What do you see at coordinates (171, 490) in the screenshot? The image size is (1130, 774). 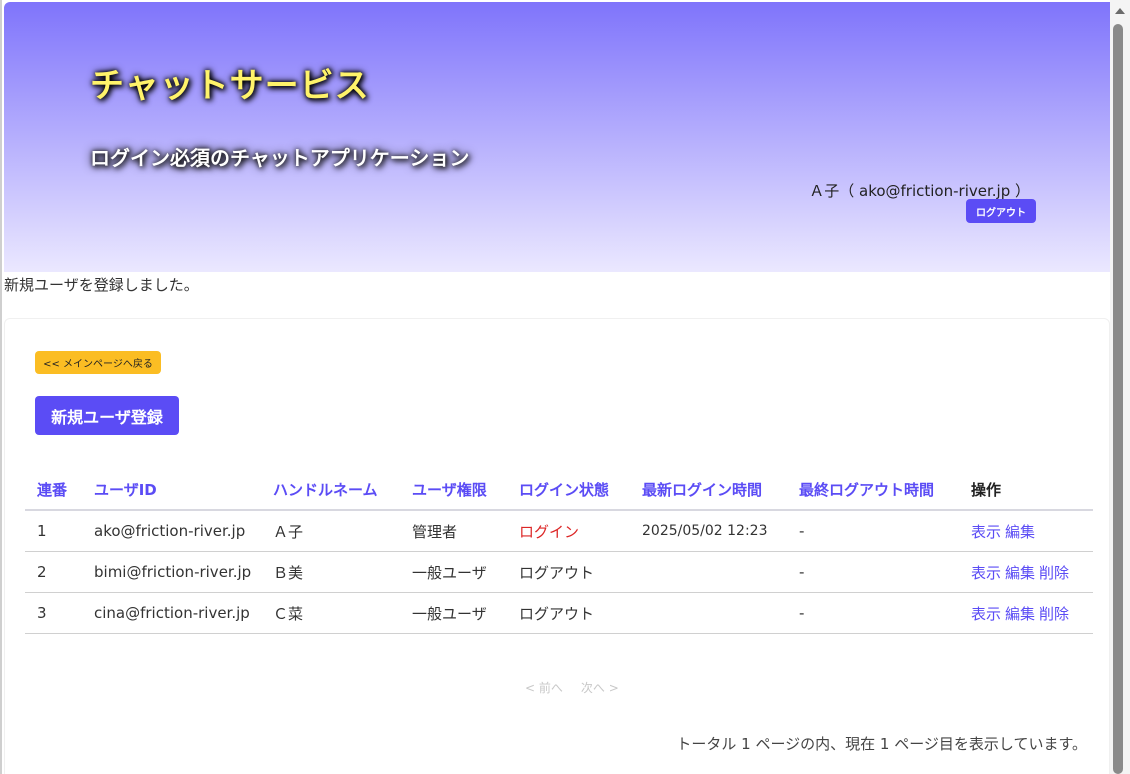 I see `col-header-user-id: ユーザID` at bounding box center [171, 490].